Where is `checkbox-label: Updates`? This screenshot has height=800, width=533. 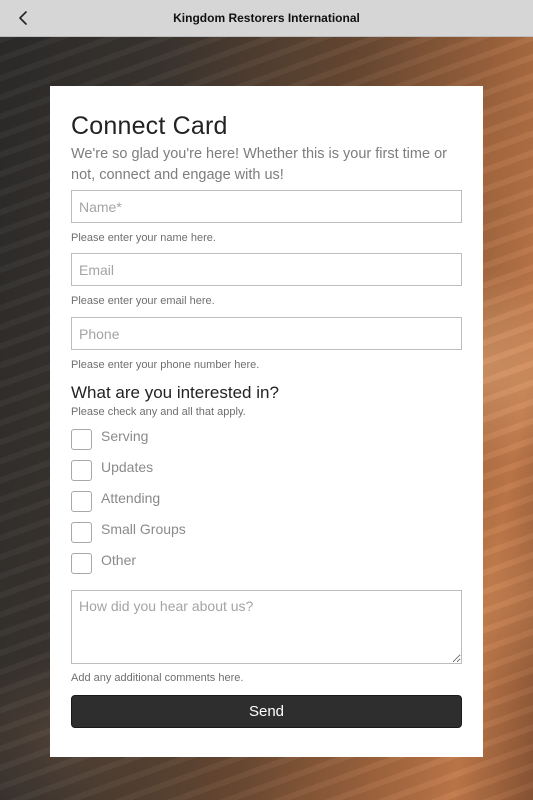 checkbox-label: Updates is located at coordinates (127, 467).